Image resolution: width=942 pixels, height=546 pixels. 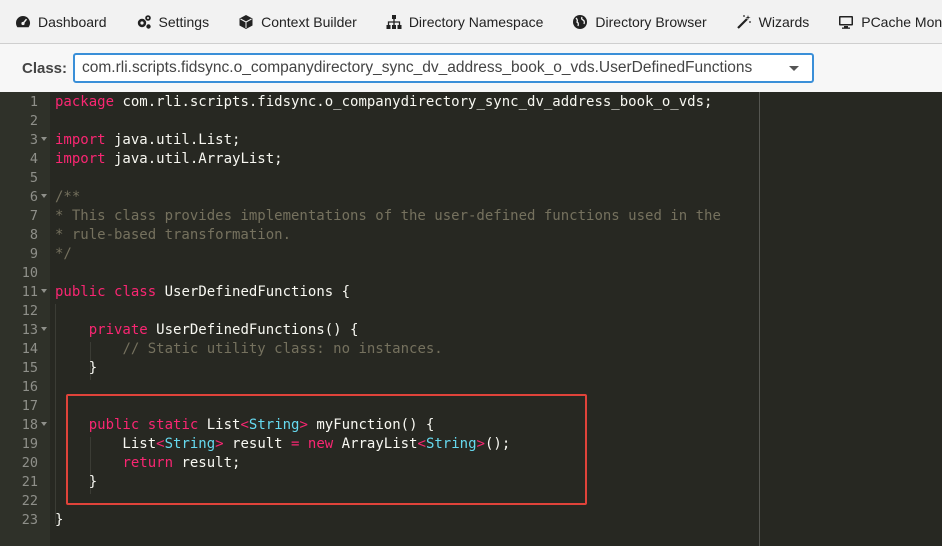 What do you see at coordinates (29, 463) in the screenshot?
I see `line-number: 20` at bounding box center [29, 463].